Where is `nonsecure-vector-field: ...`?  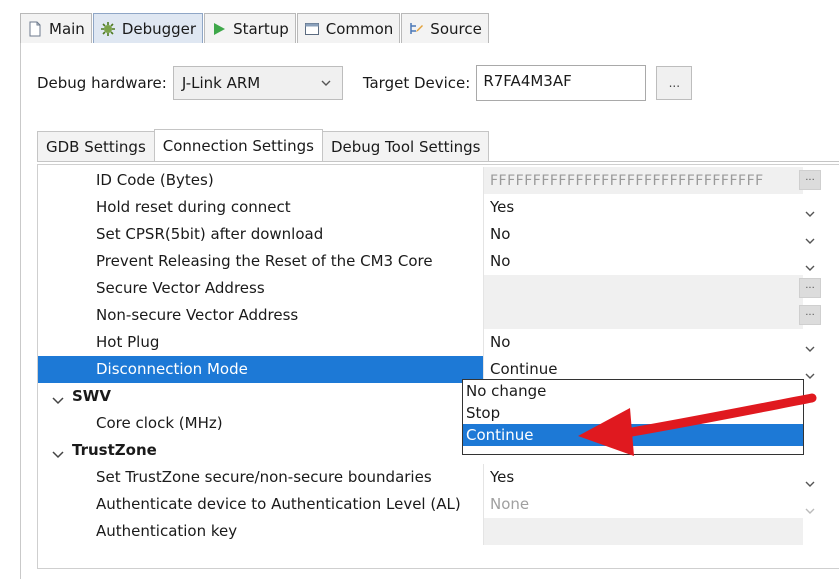
nonsecure-vector-field: ... is located at coordinates (652, 315).